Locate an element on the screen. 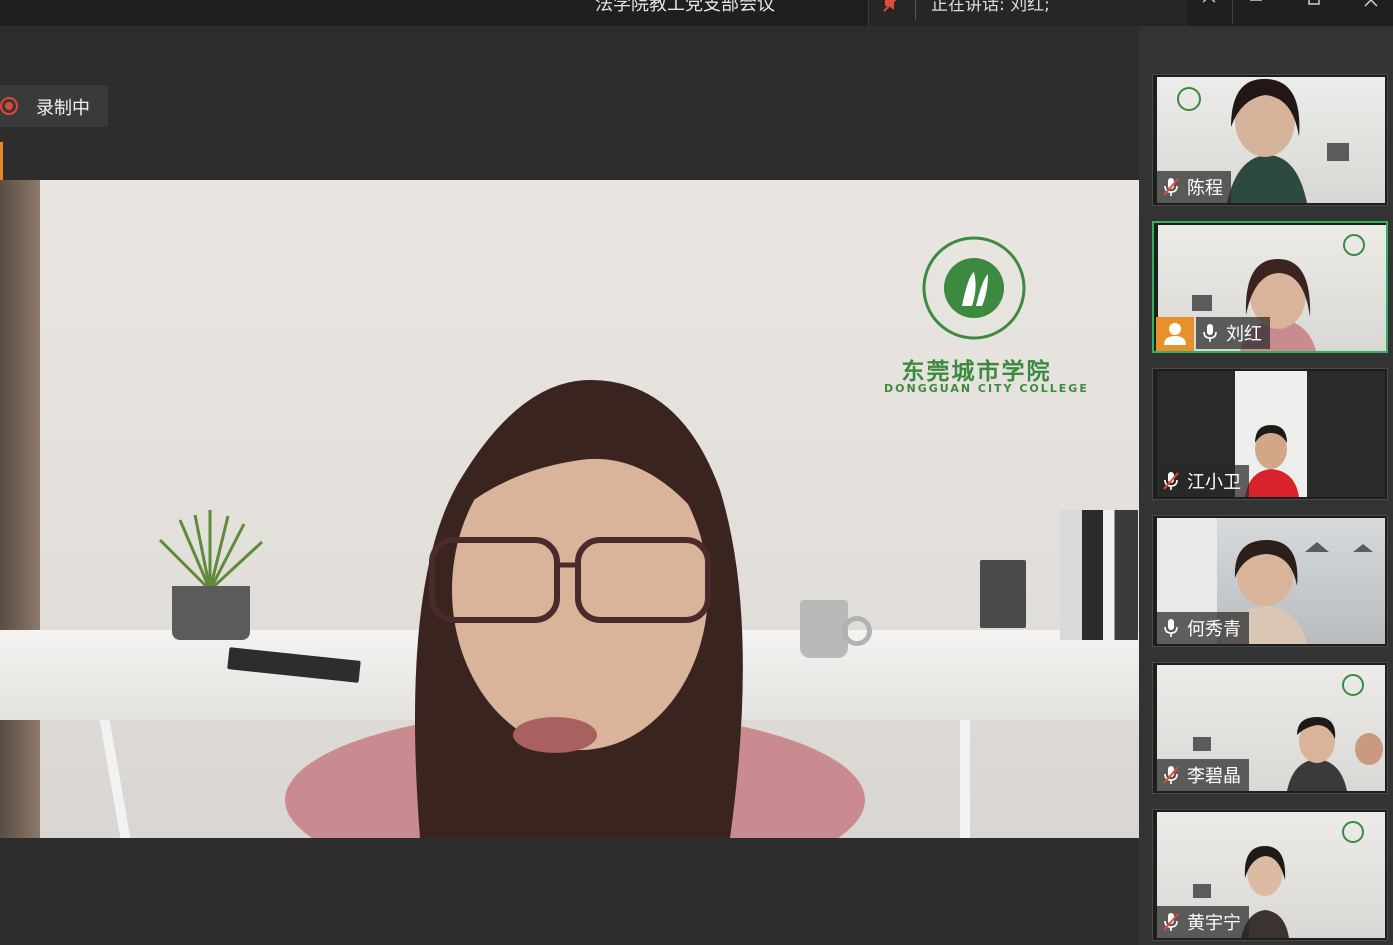 The image size is (1393, 945). participant-name: 黄宇宁 is located at coordinates (1214, 923).